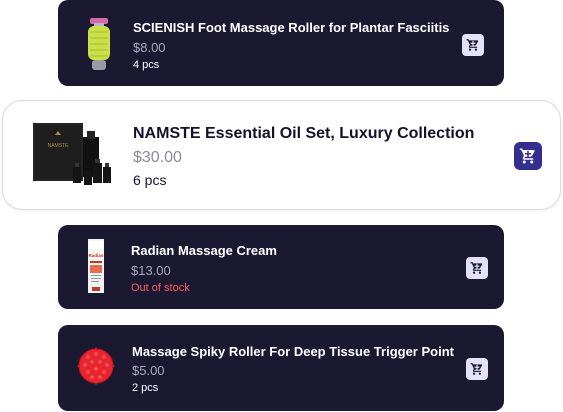  Describe the element at coordinates (59, 146) in the screenshot. I see `box-logo-text: NAMSTE` at that location.